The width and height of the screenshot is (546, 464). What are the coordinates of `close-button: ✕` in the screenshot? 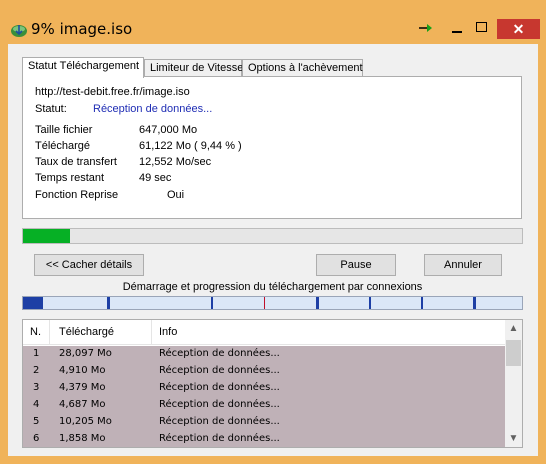 It's located at (518, 29).